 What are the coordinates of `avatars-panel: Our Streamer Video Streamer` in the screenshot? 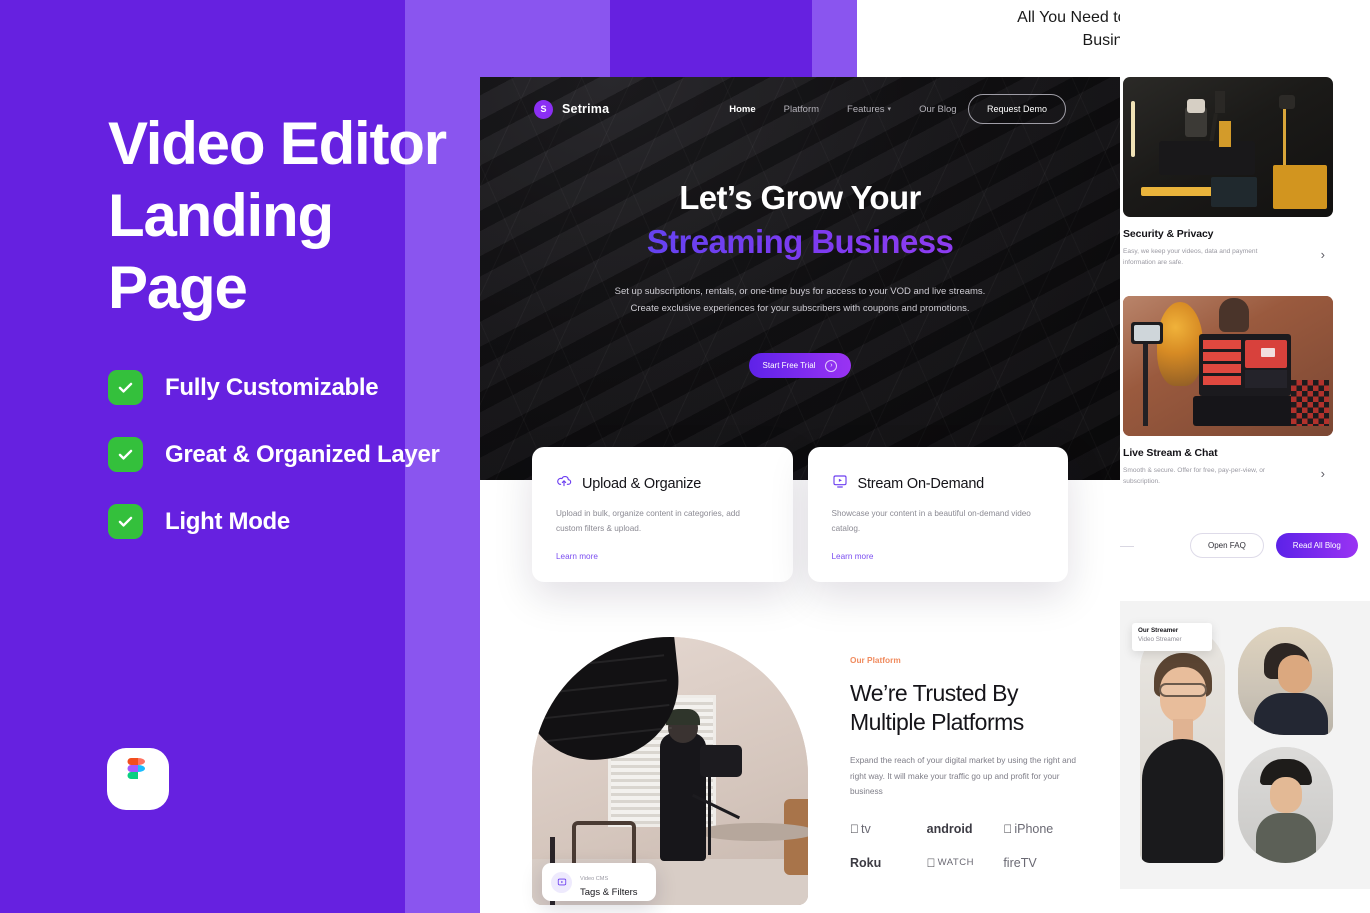 It's located at (1245, 745).